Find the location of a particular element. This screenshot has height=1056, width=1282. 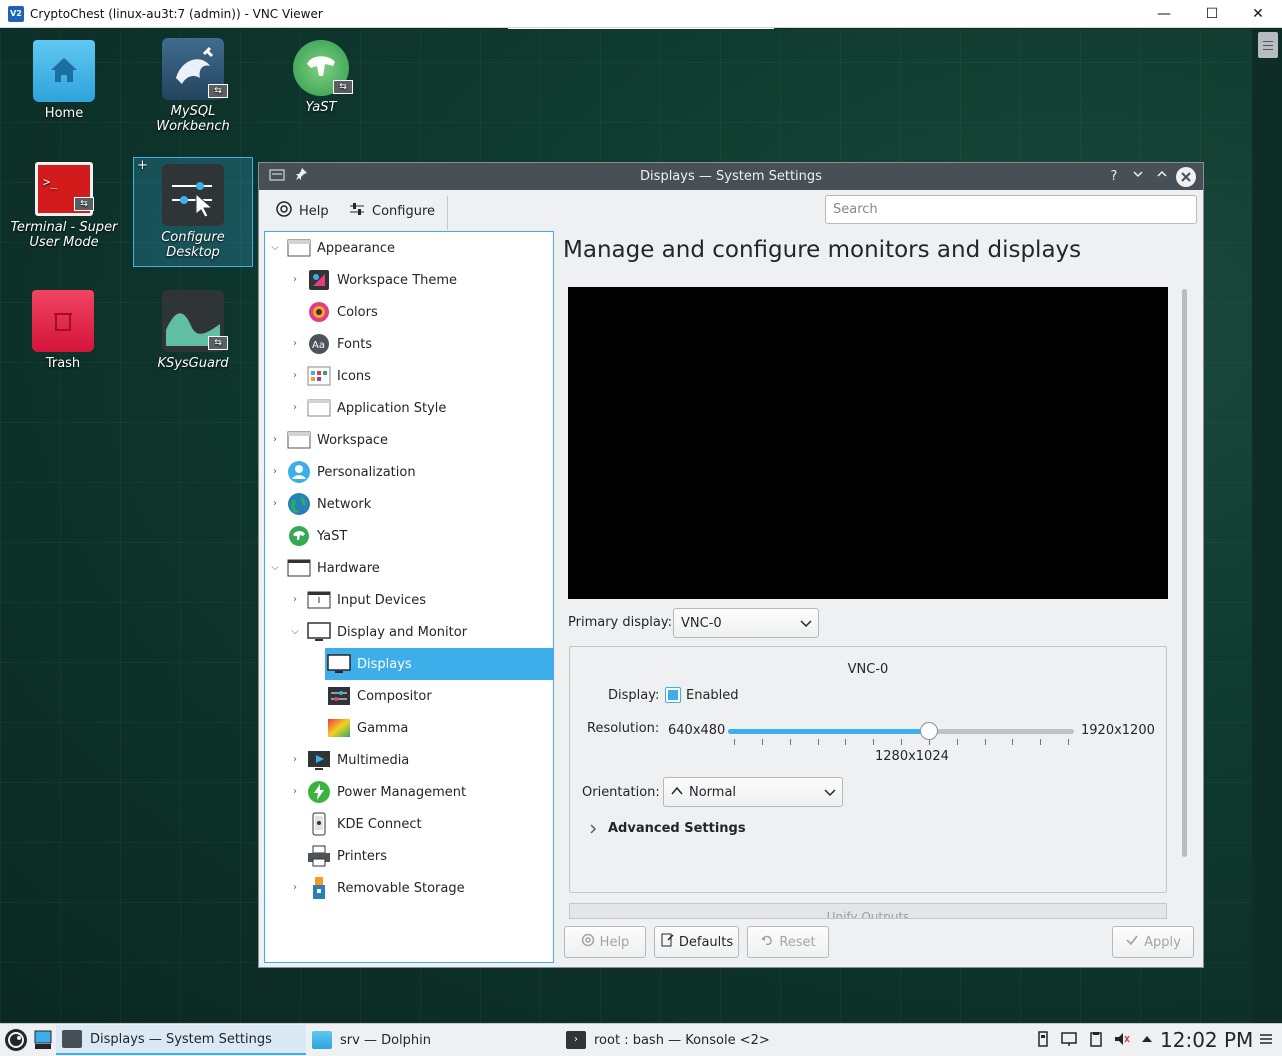

tree-item-label: Workspace is located at coordinates (353, 440).